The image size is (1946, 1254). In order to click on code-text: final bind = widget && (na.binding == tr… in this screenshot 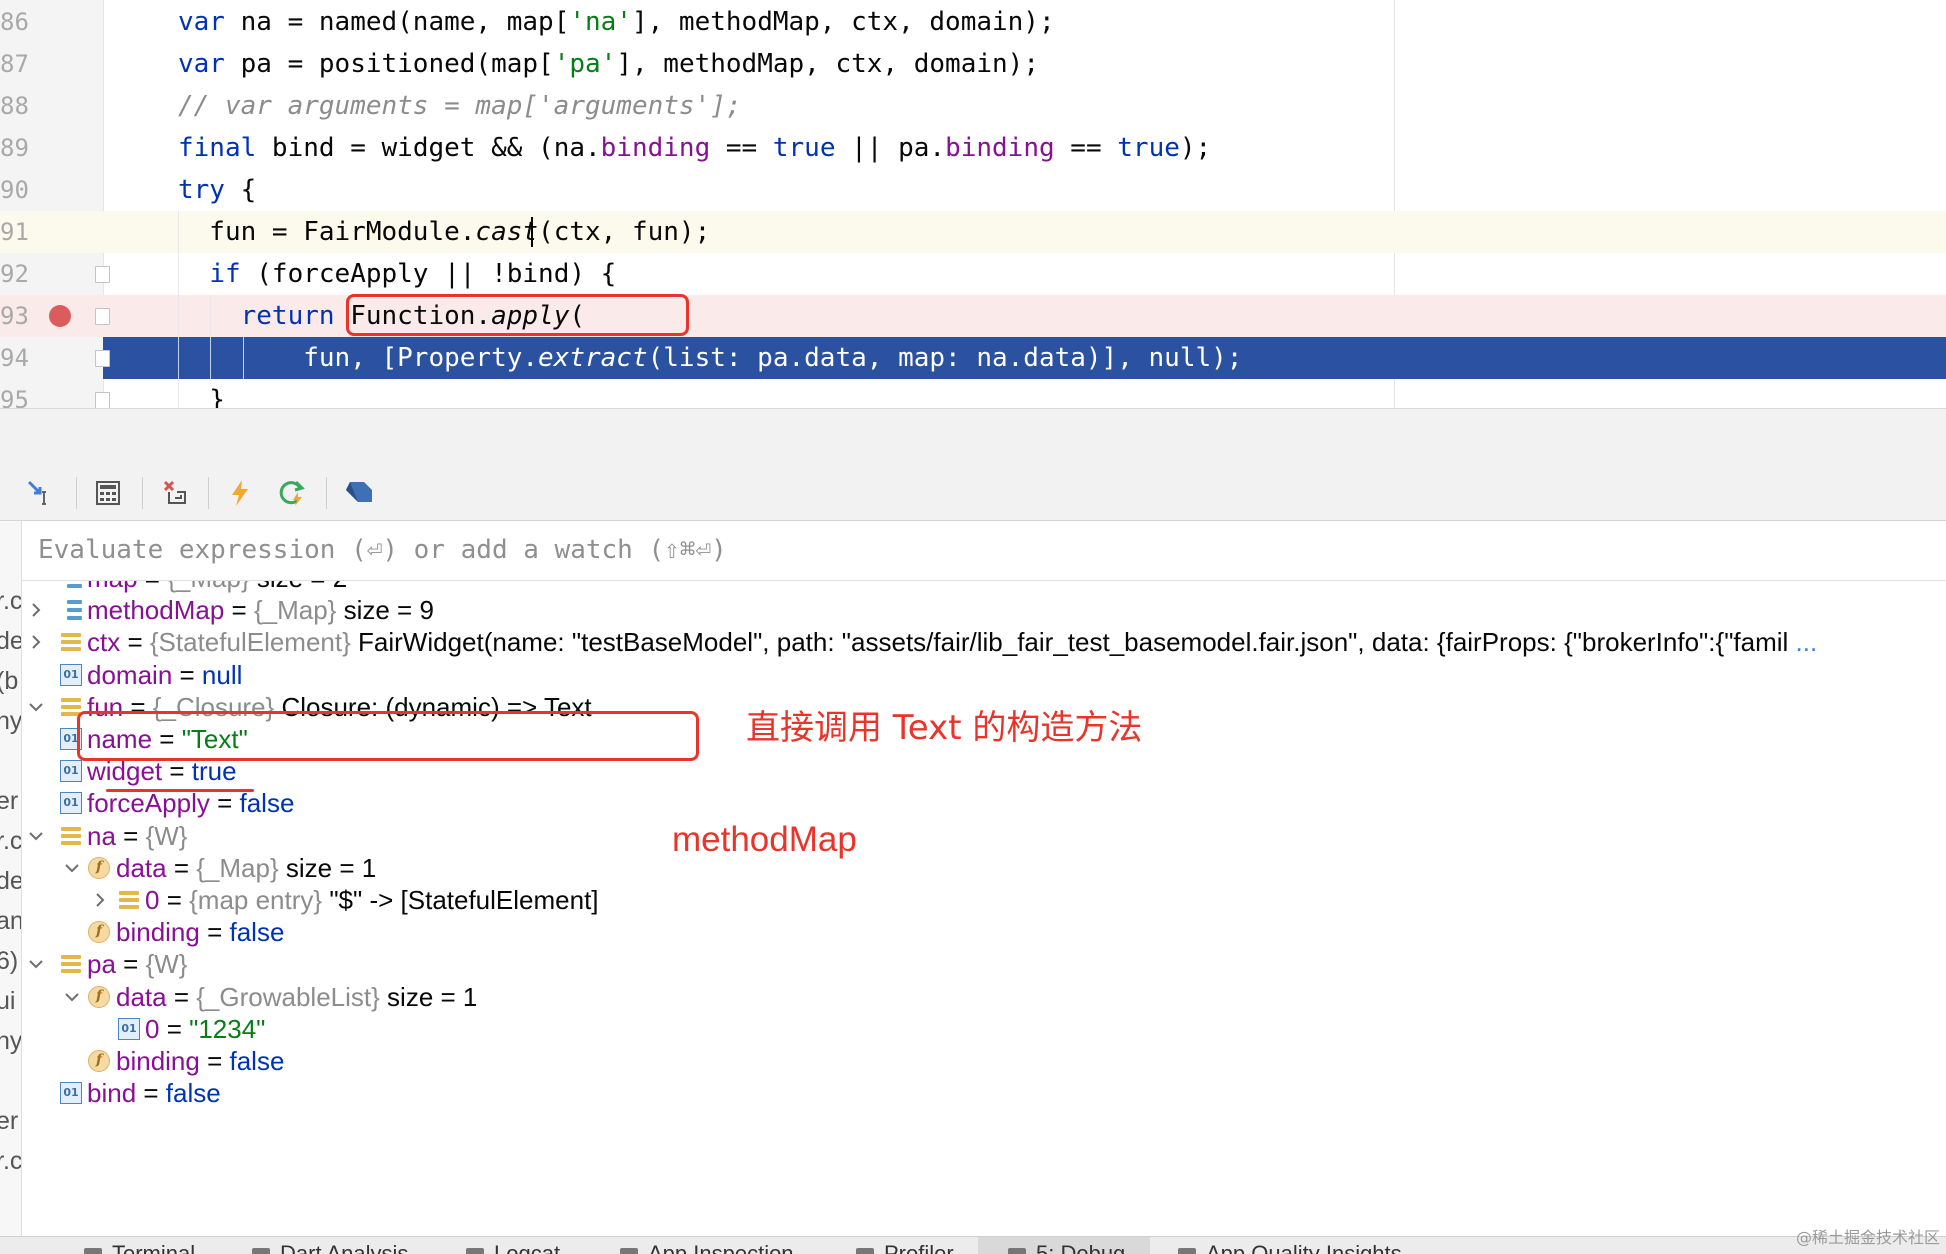, I will do `click(694, 148)`.